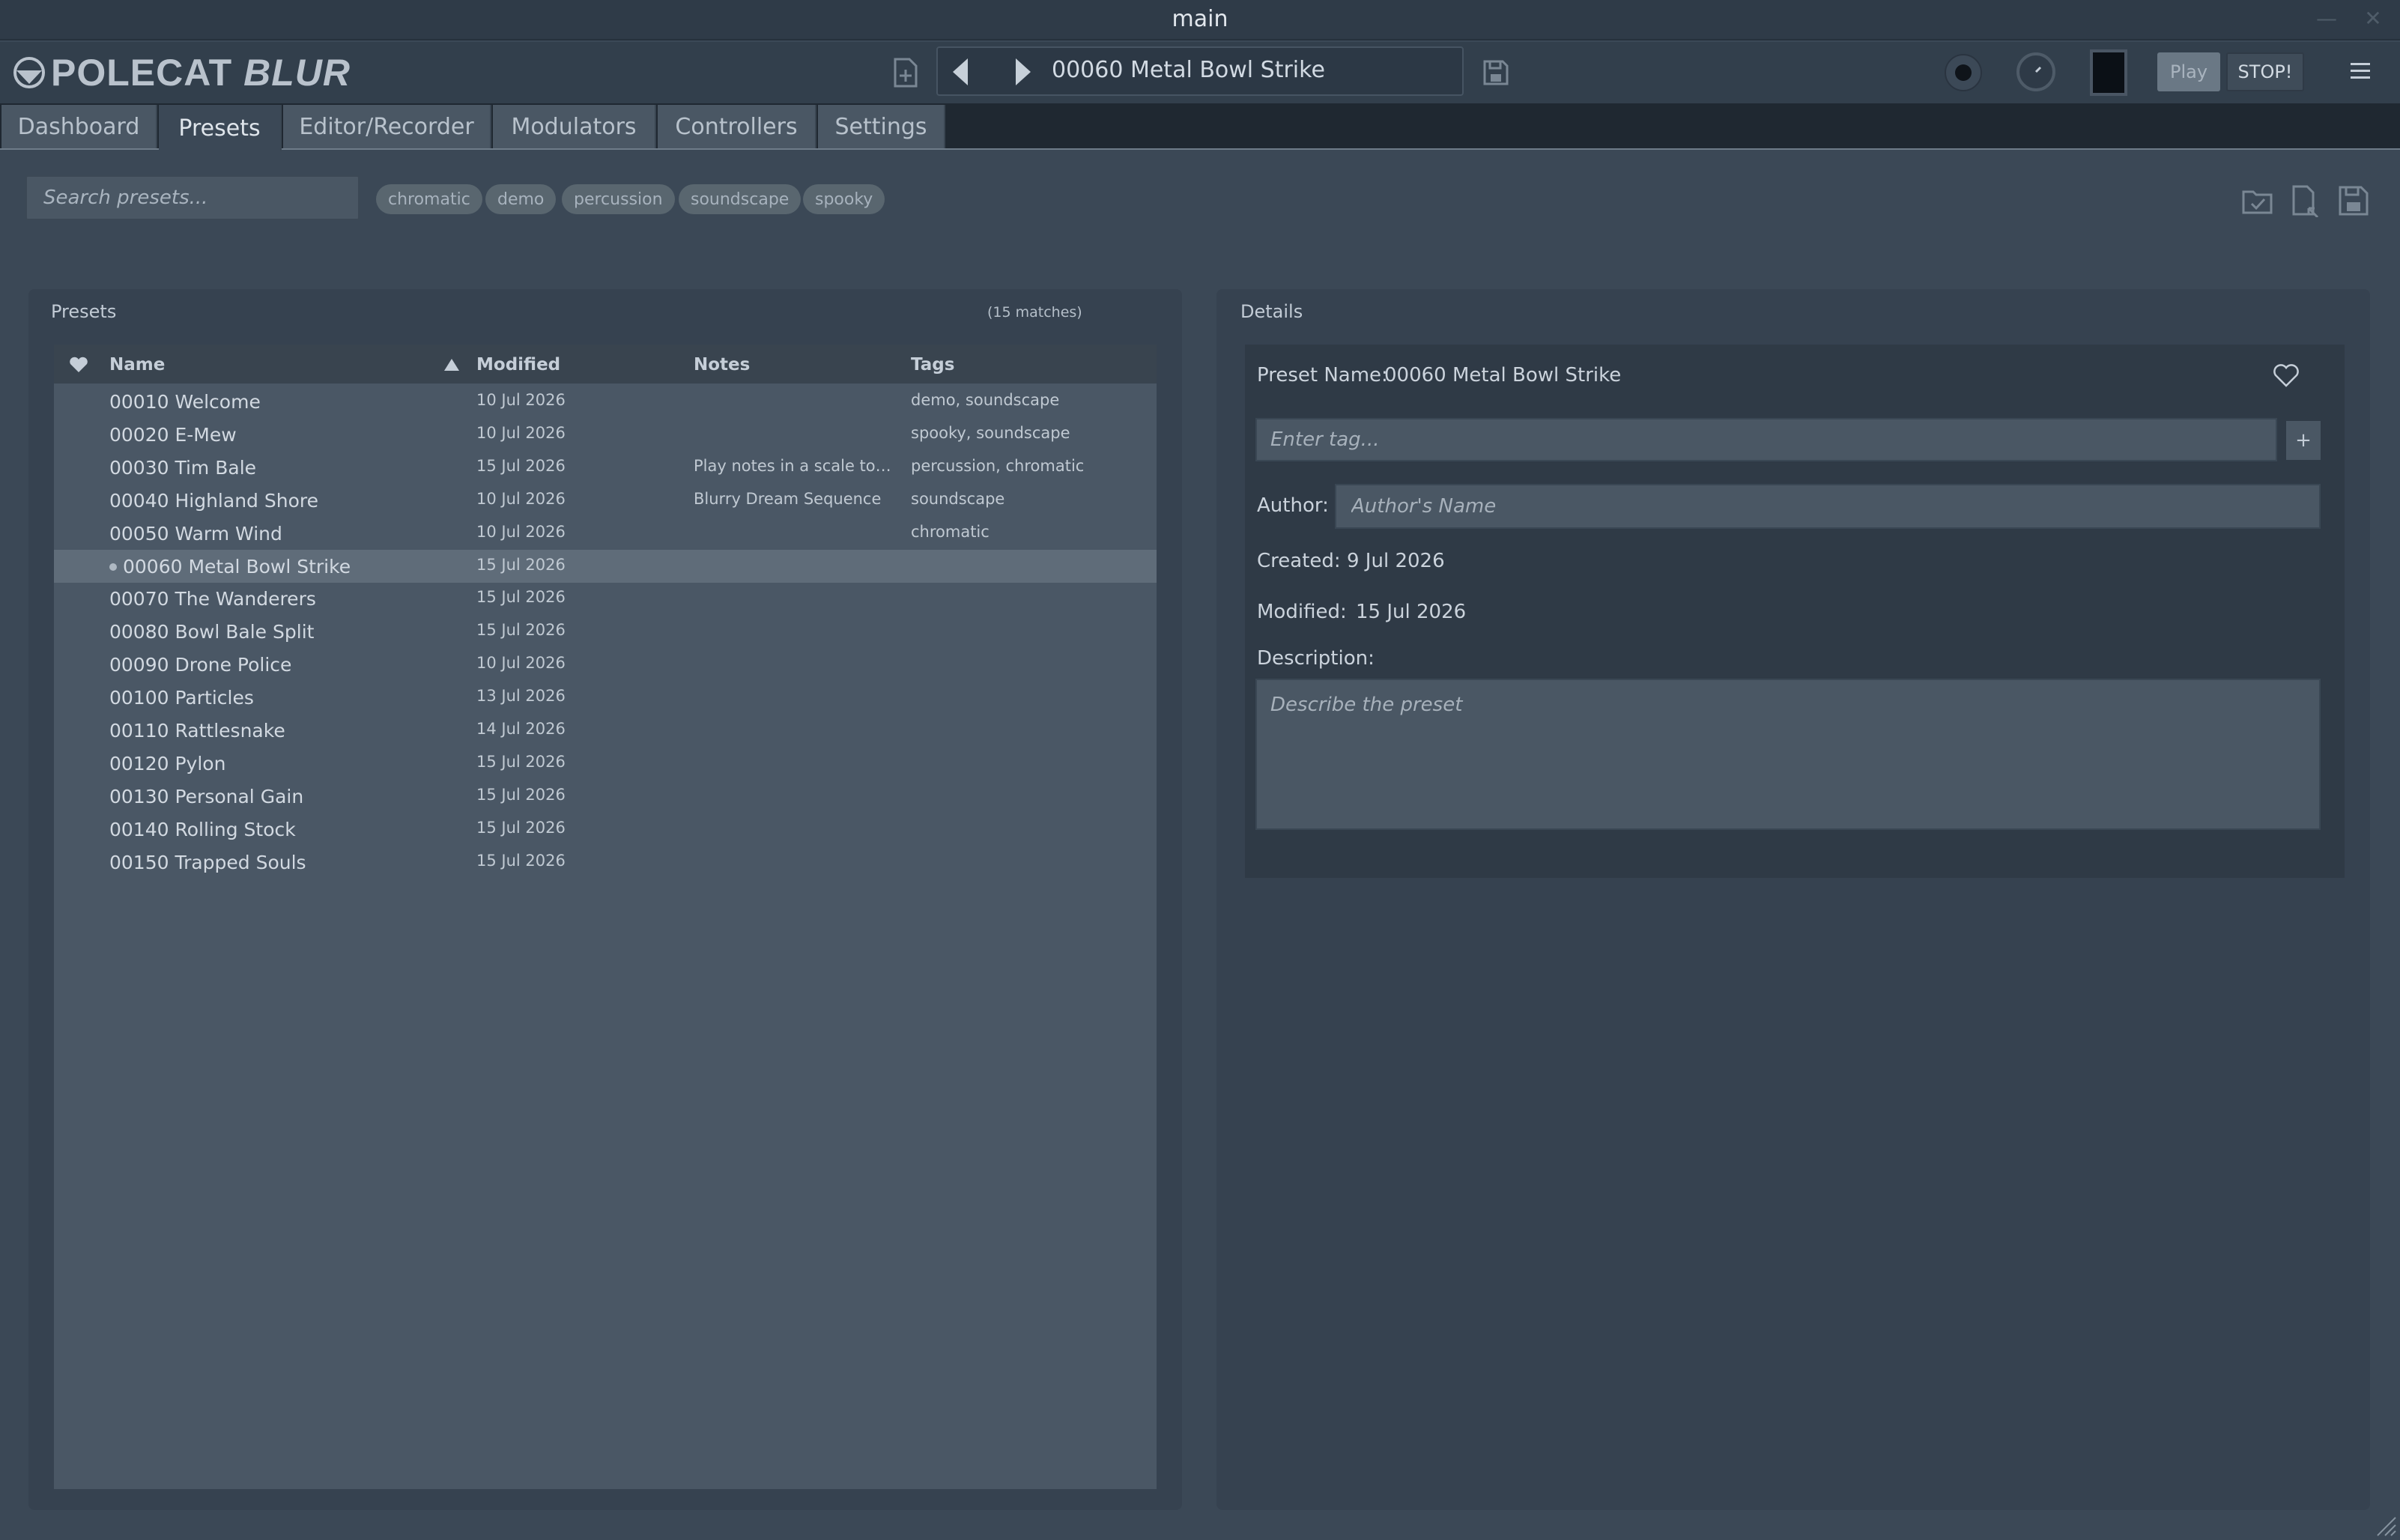  What do you see at coordinates (429, 199) in the screenshot?
I see `tag-filter-chromatic: chromatic` at bounding box center [429, 199].